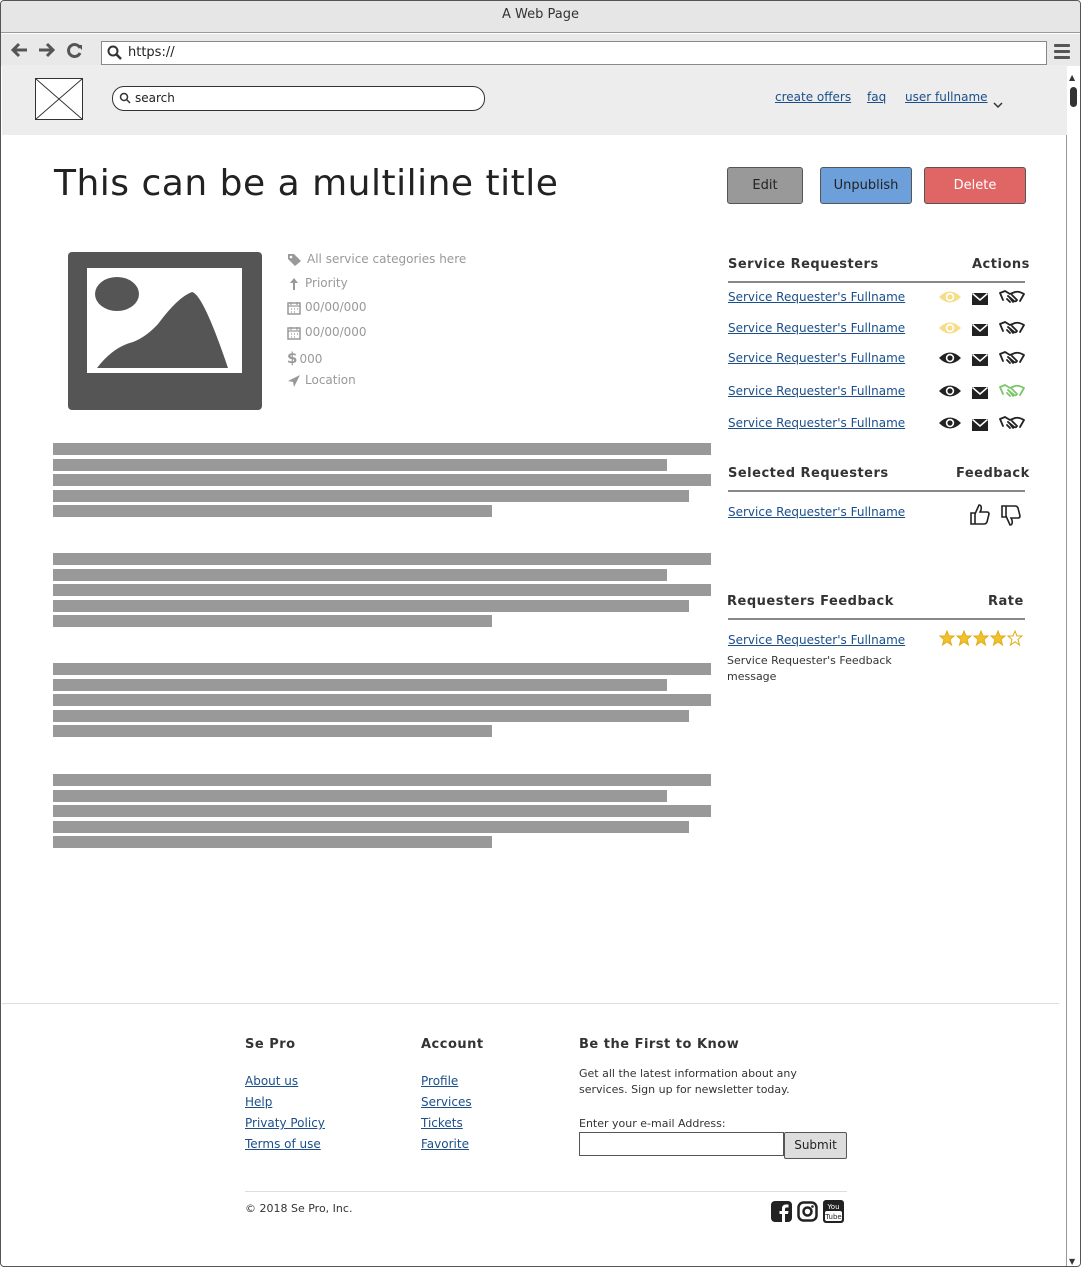  What do you see at coordinates (540, 14) in the screenshot?
I see `window-title: A Web Page` at bounding box center [540, 14].